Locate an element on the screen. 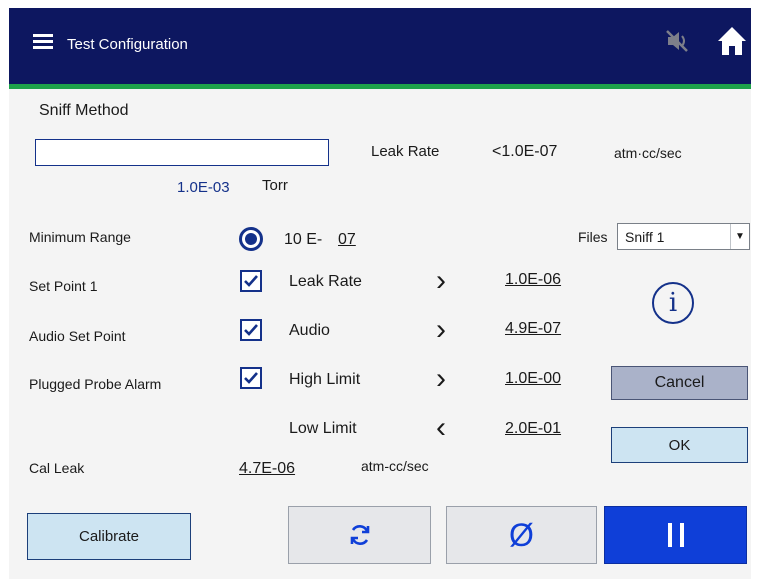 The image size is (765, 579). home-icon is located at coordinates (732, 41).